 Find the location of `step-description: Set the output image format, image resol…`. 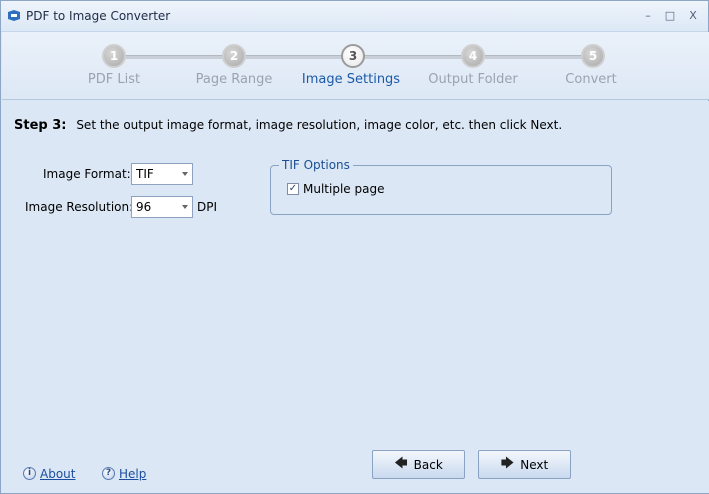

step-description: Set the output image format, image resol… is located at coordinates (319, 125).